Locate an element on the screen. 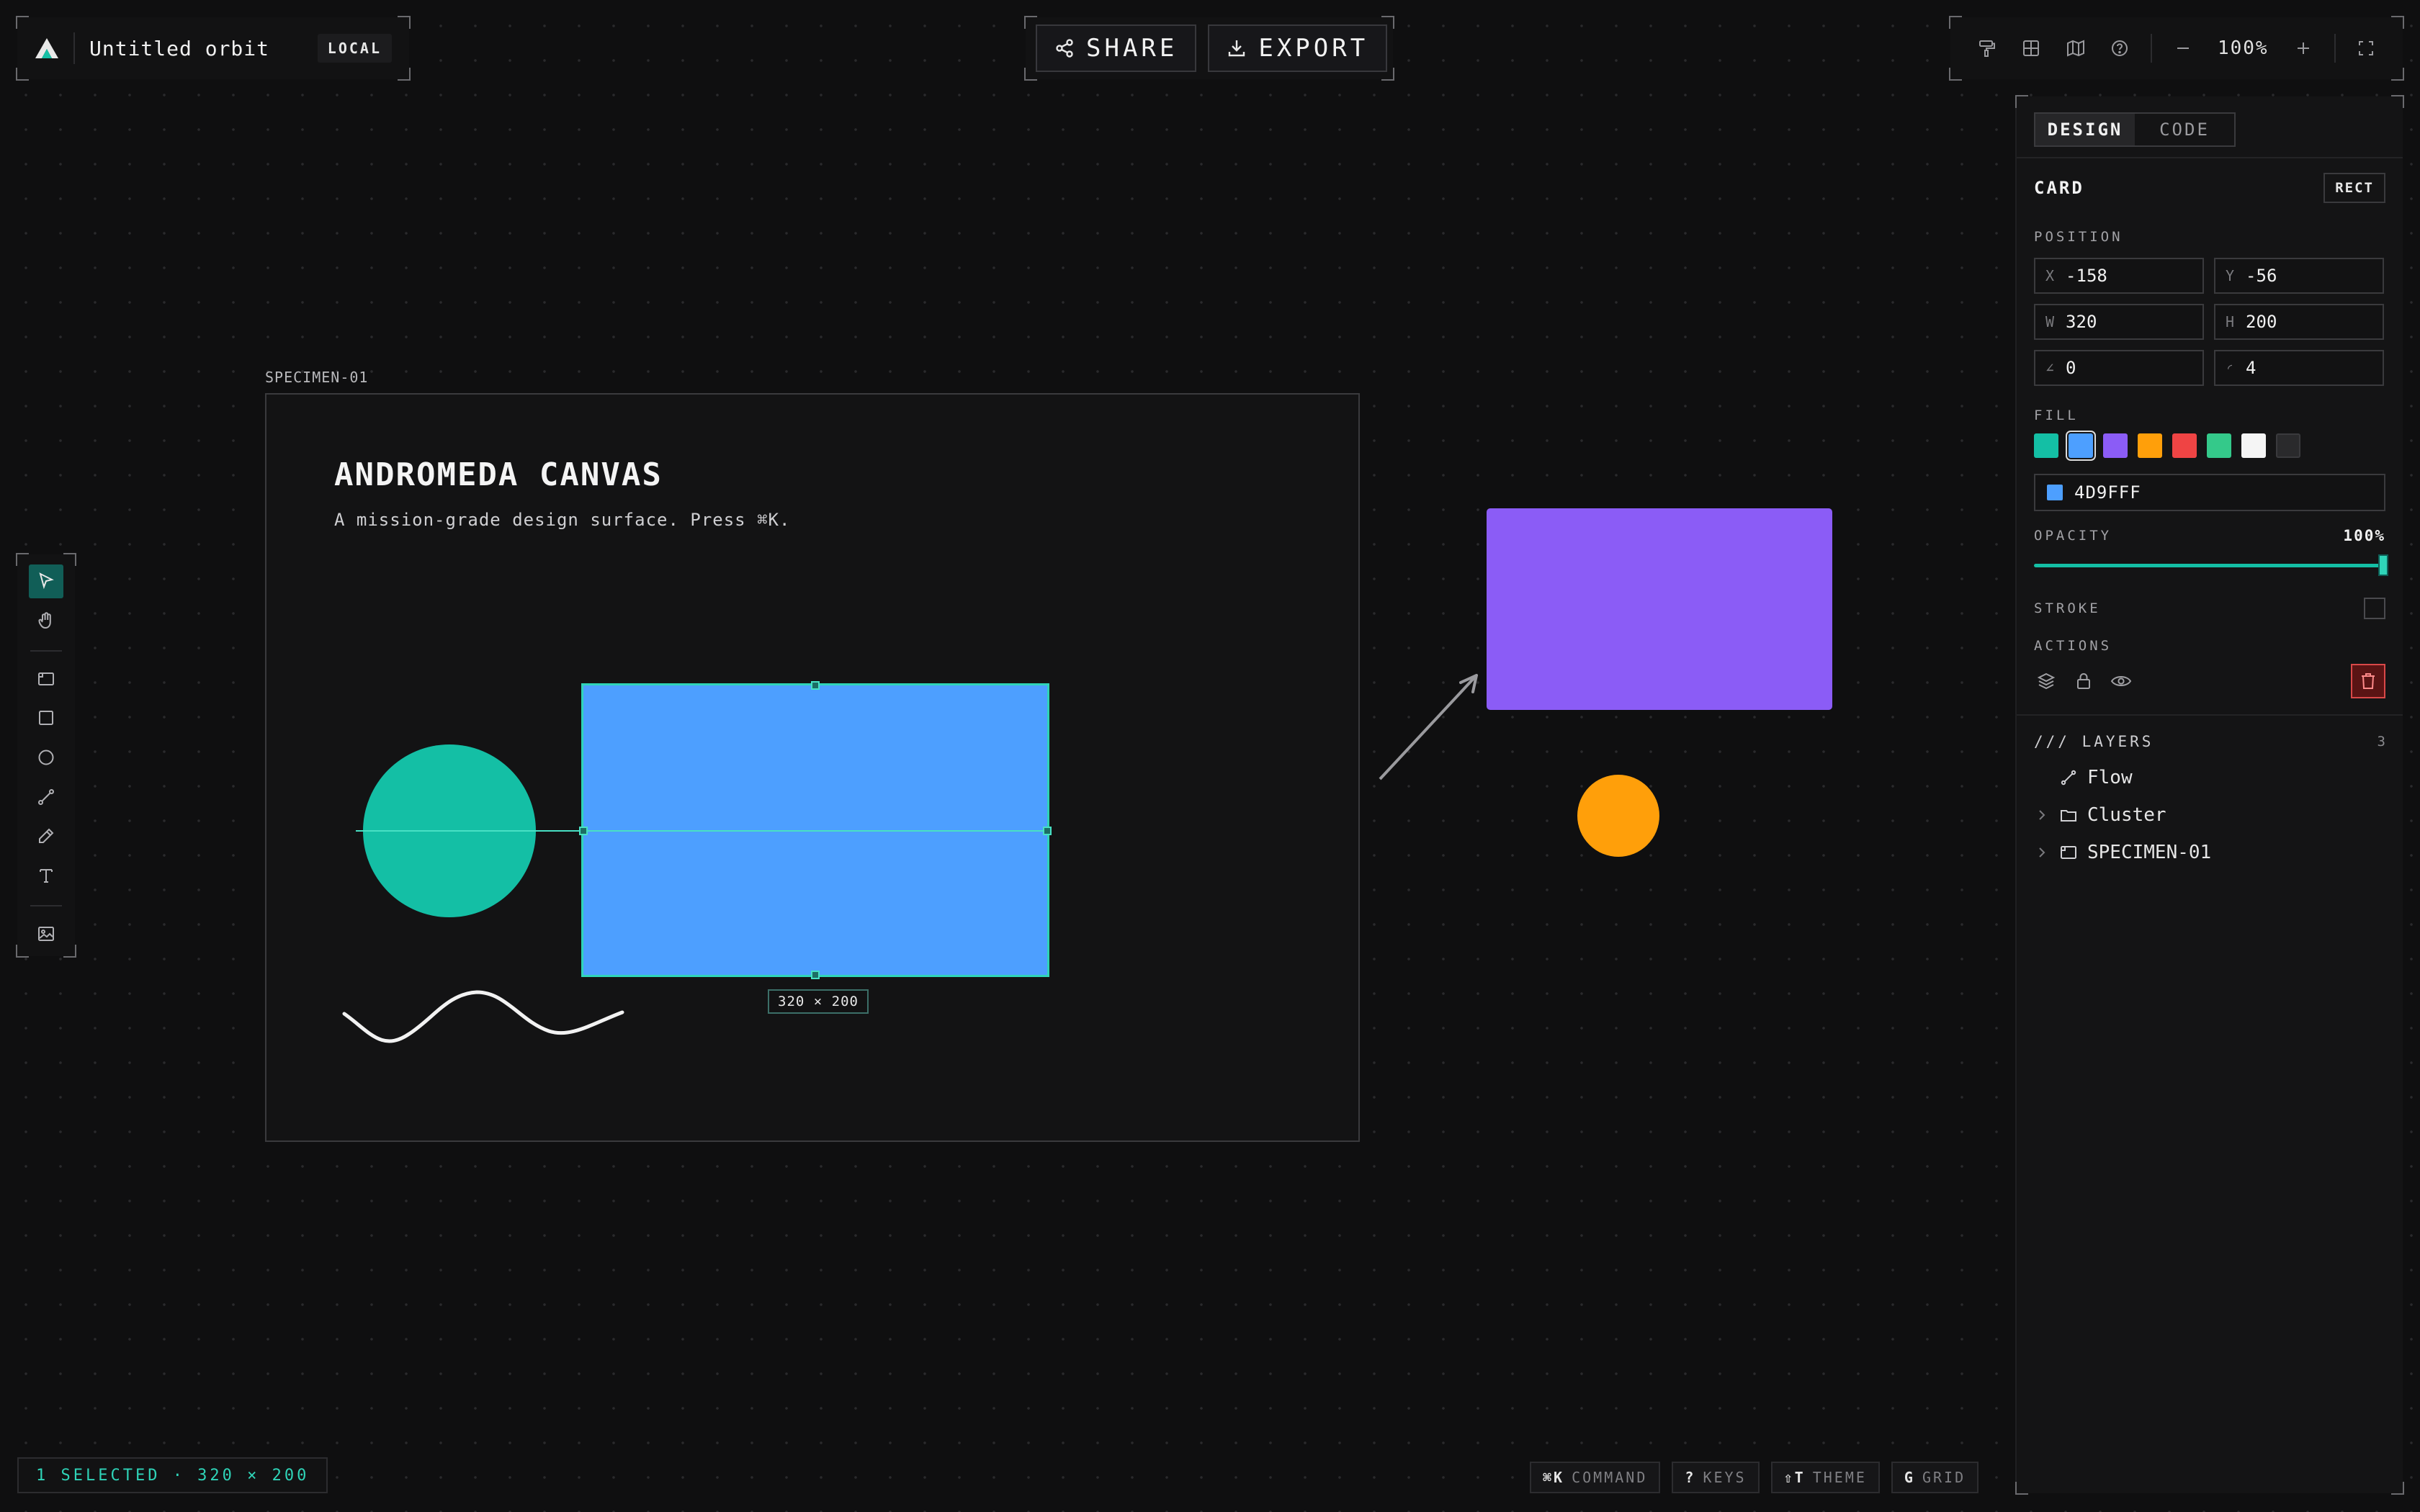  x-field: X -158 is located at coordinates (2119, 276).